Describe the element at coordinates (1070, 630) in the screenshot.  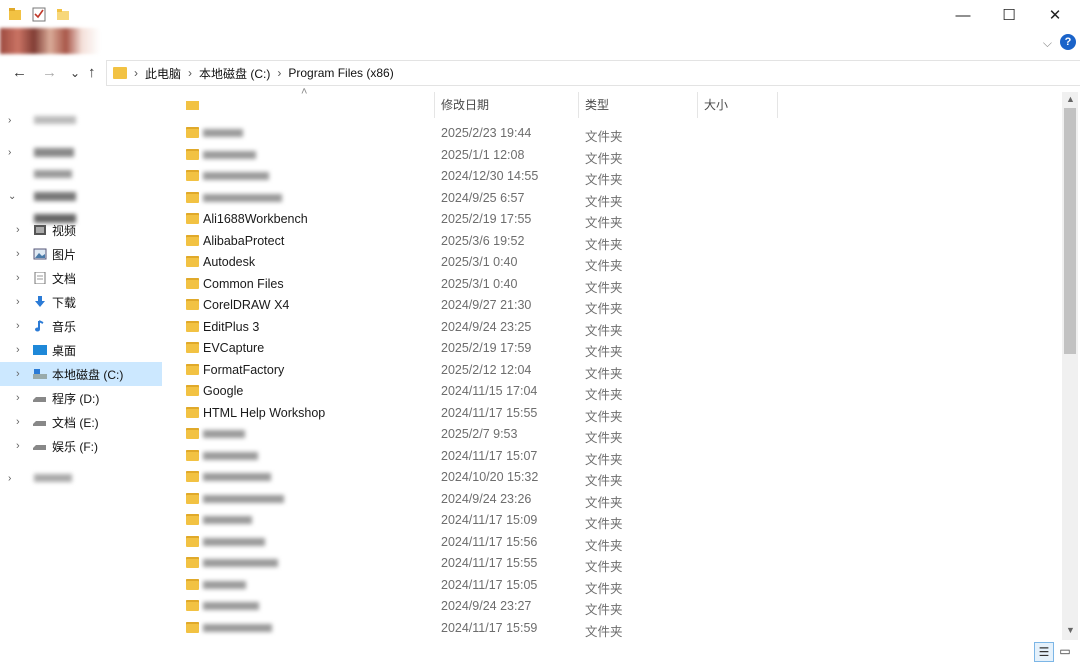
I see `scroll-down-icon: ▼` at that location.